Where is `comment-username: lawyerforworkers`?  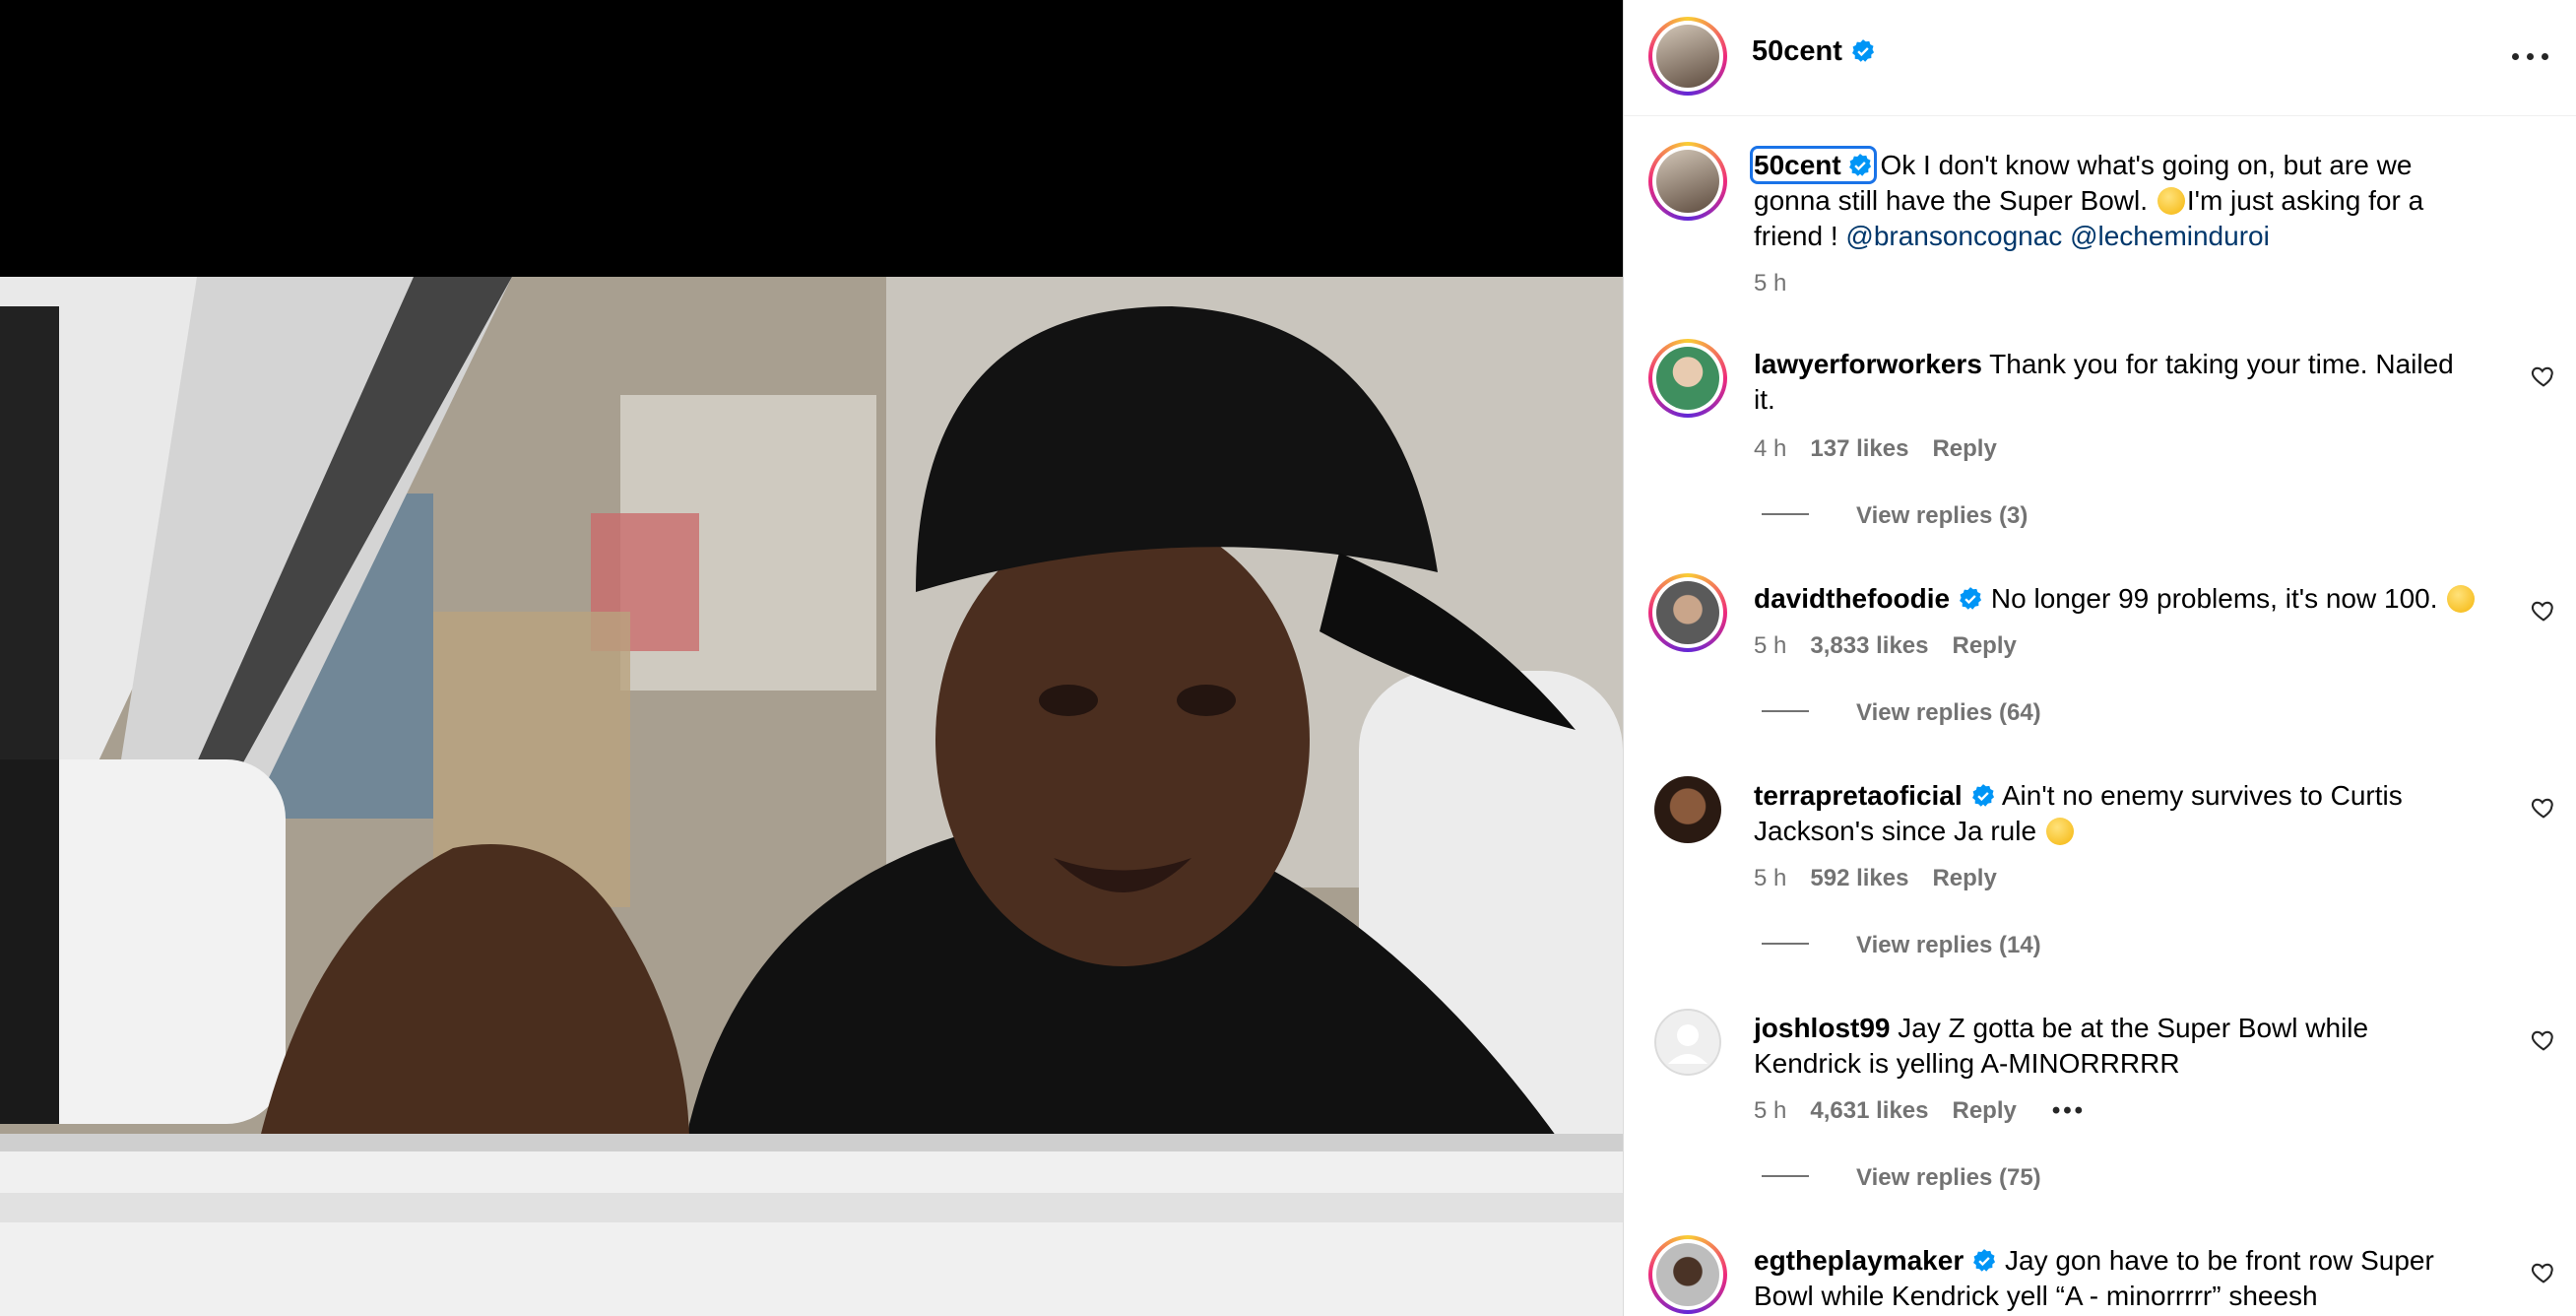 comment-username: lawyerforworkers is located at coordinates (1868, 364).